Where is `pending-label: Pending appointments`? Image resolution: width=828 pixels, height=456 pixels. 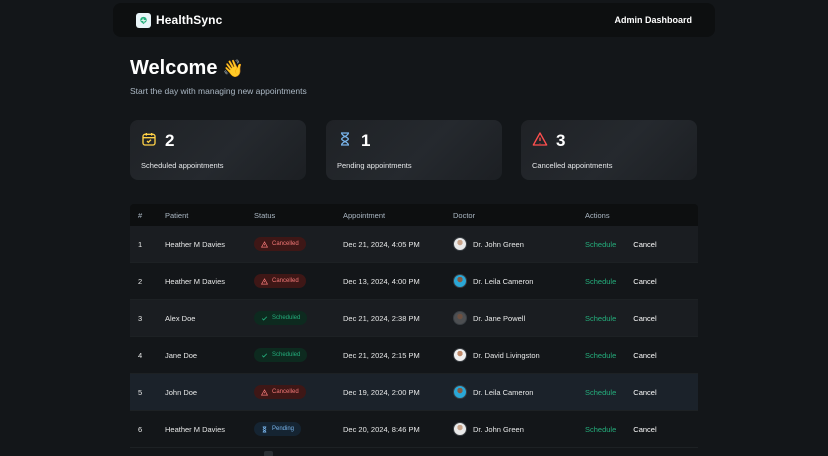 pending-label: Pending appointments is located at coordinates (374, 165).